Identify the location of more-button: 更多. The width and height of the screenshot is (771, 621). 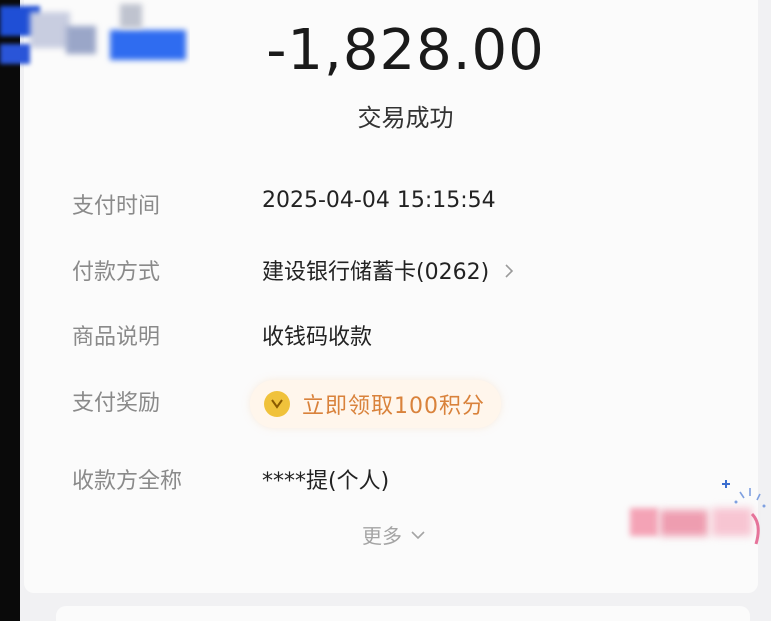
(394, 534).